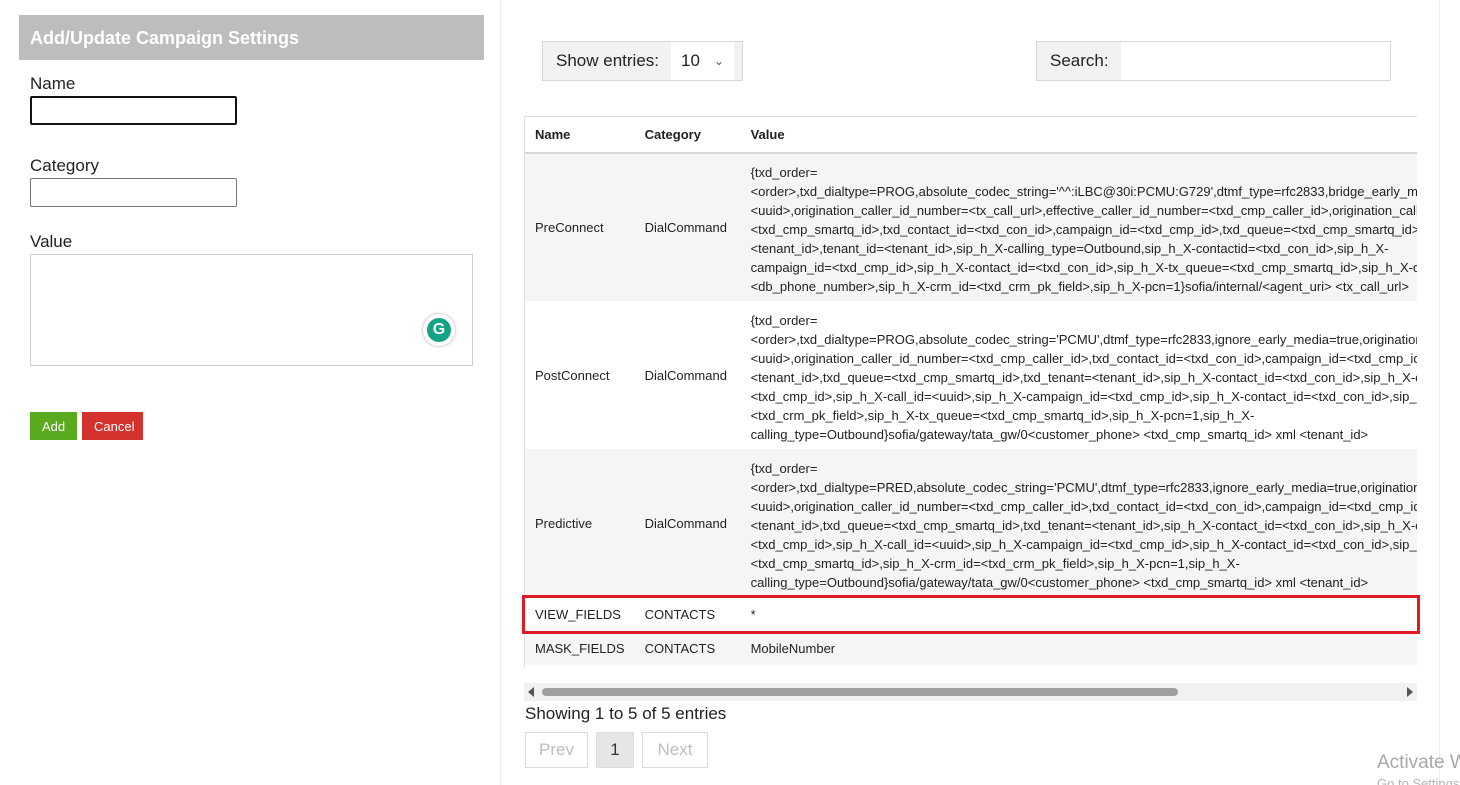 The width and height of the screenshot is (1460, 785). What do you see at coordinates (251, 310) in the screenshot?
I see `value-textarea: G` at bounding box center [251, 310].